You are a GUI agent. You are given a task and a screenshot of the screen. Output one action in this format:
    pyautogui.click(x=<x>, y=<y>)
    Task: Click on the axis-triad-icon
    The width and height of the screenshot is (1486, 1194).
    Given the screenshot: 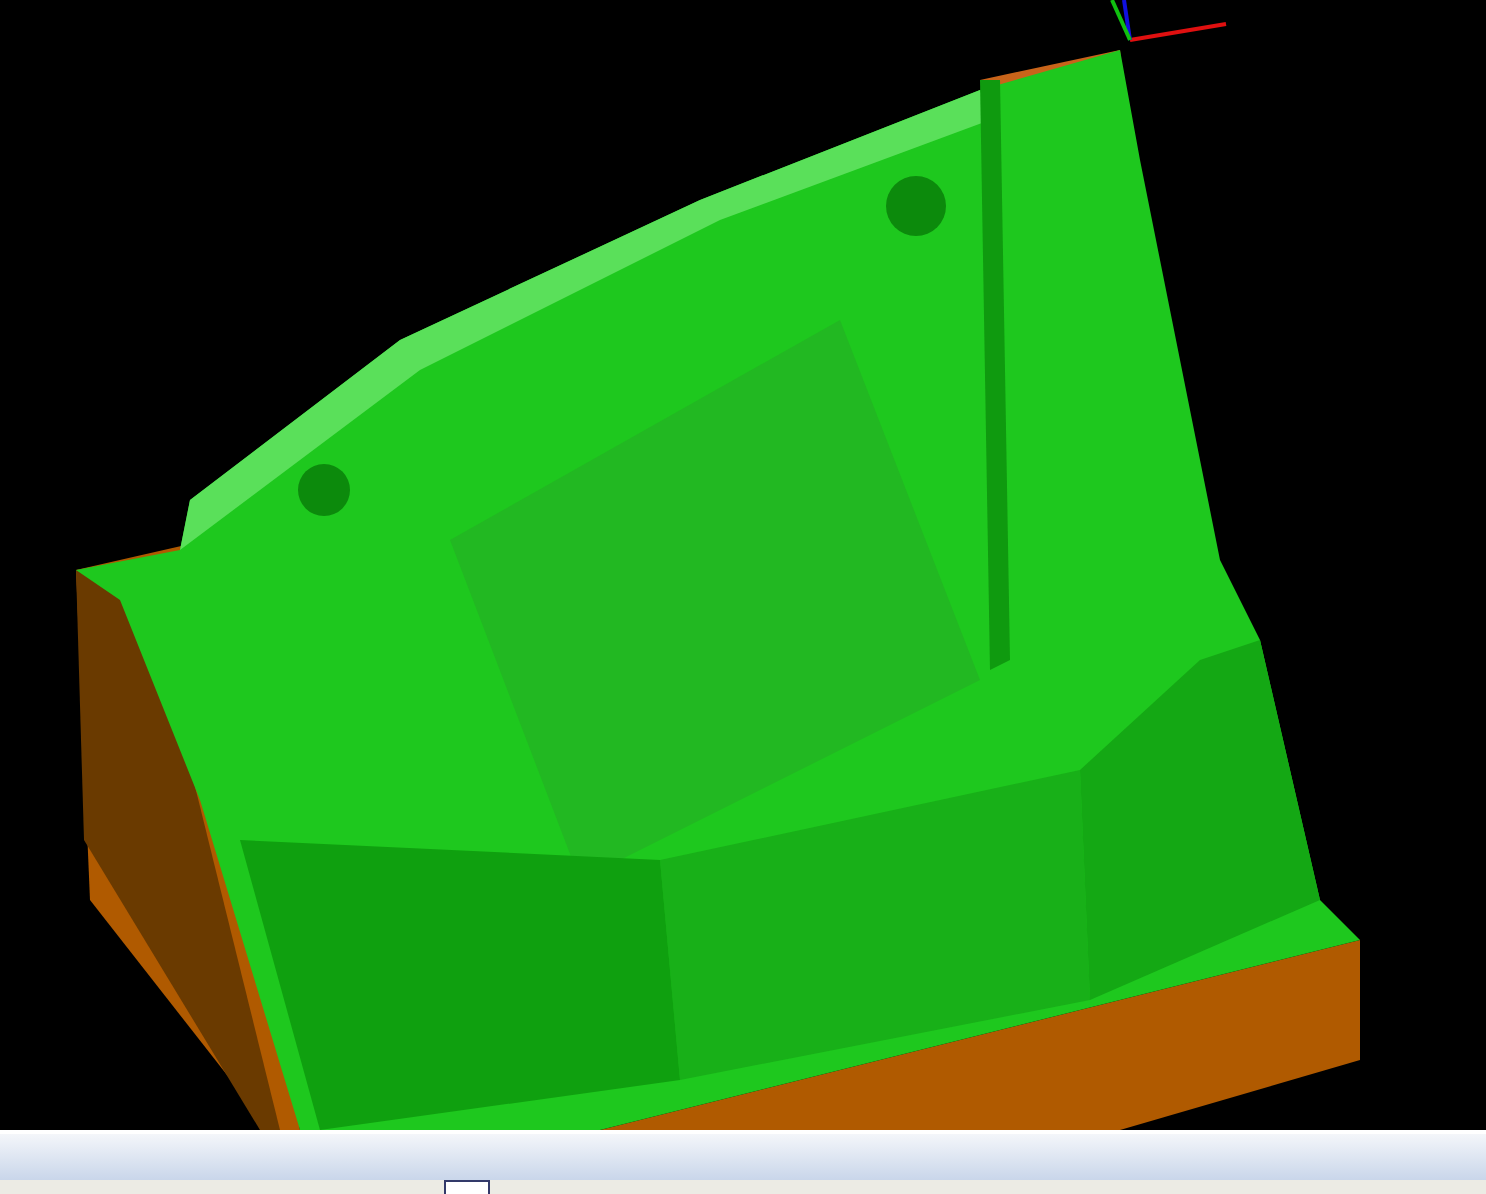 What is the action you would take?
    pyautogui.click(x=1168, y=21)
    